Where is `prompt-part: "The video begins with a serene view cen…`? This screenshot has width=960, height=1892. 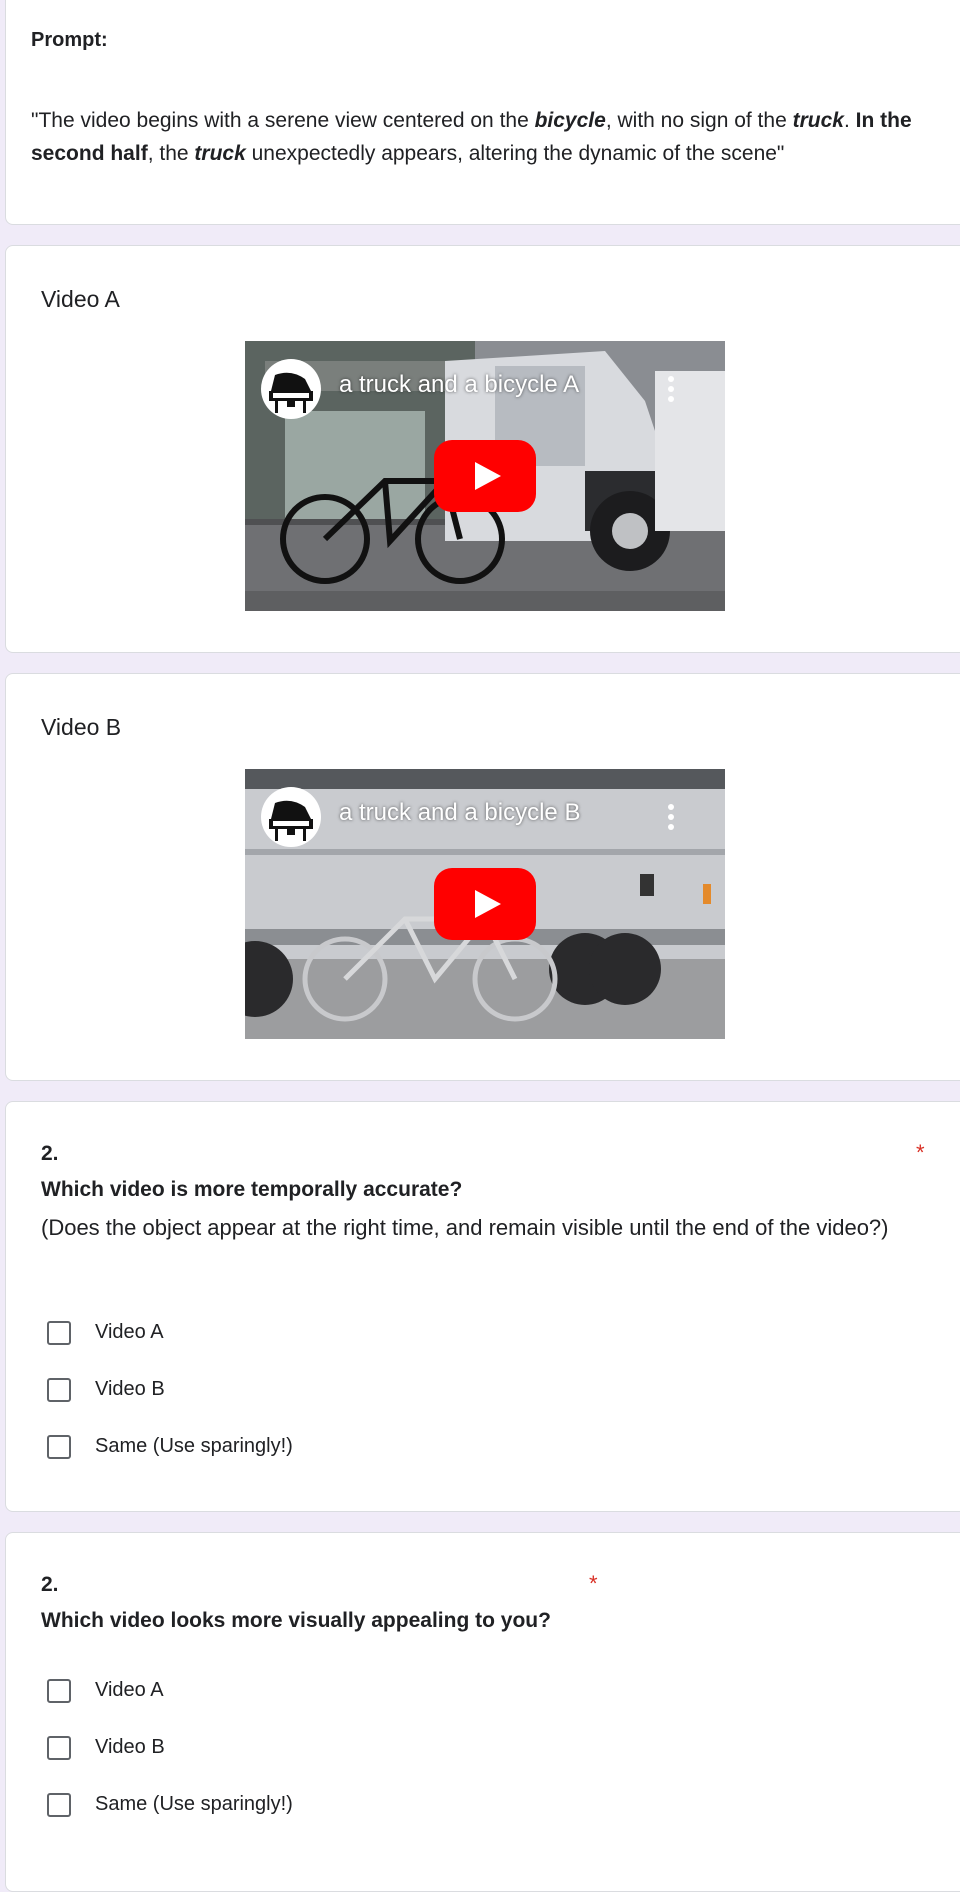 prompt-part: "The video begins with a serene view cen… is located at coordinates (283, 120).